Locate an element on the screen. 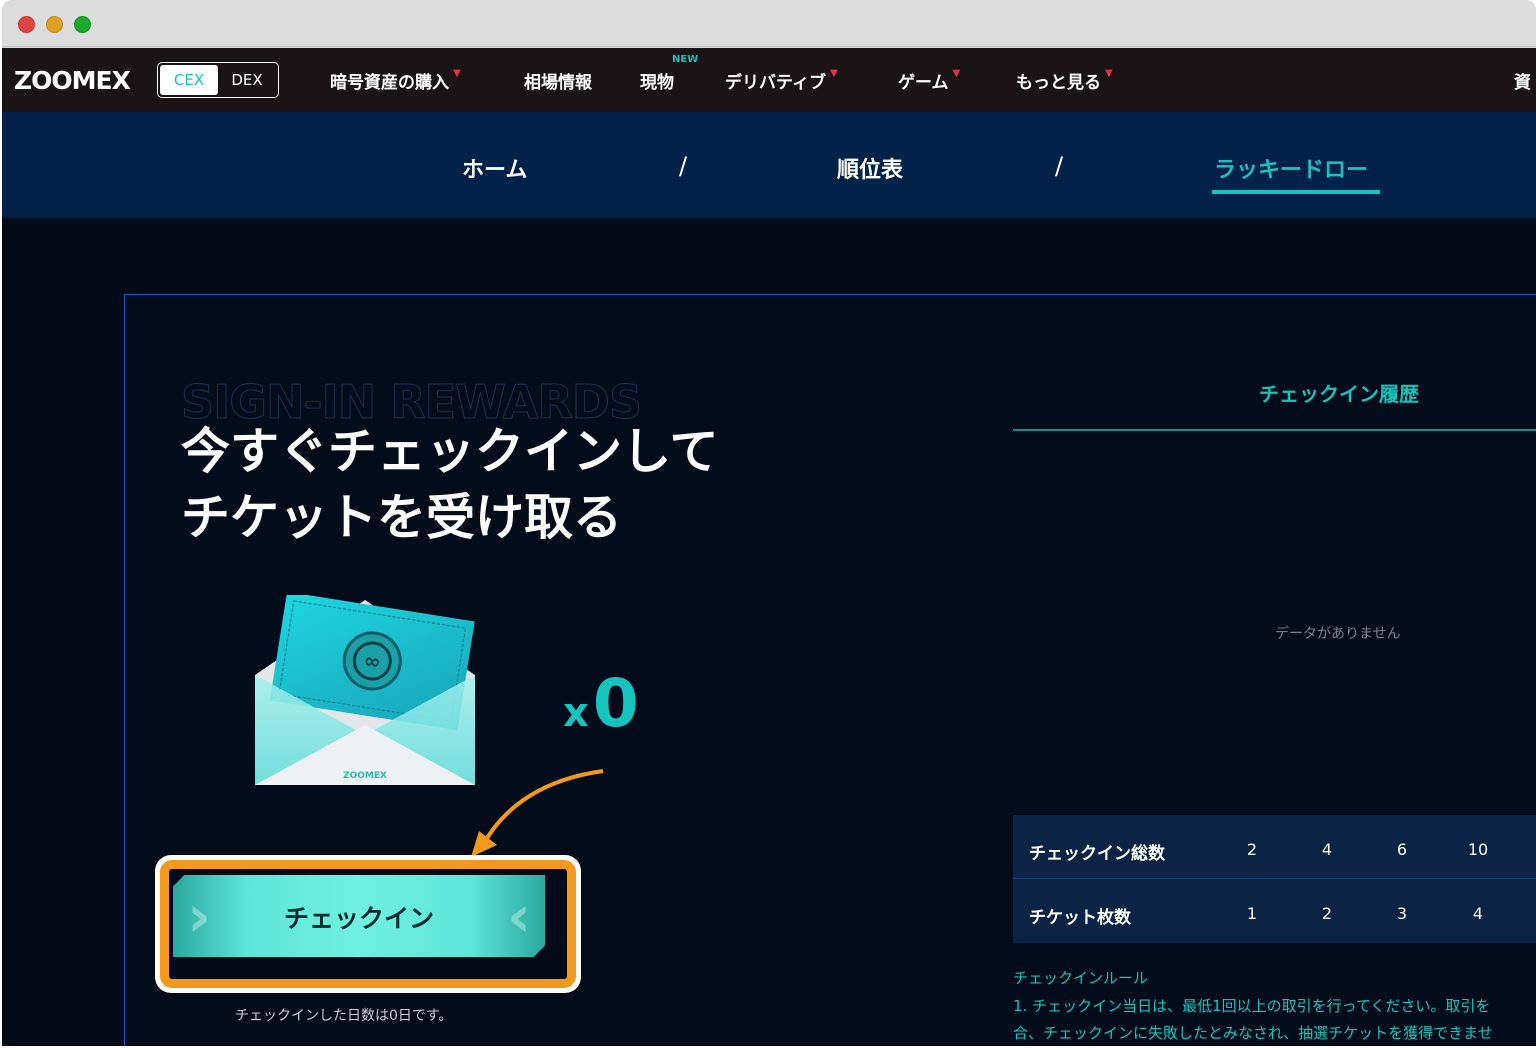  nav-spot-label: 現物 is located at coordinates (657, 83).